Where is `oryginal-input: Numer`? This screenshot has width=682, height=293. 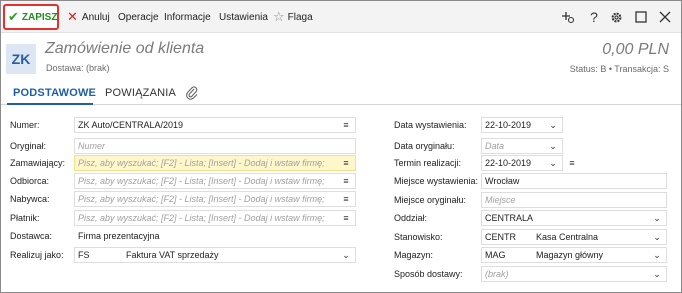
oryginal-input: Numer is located at coordinates (215, 146).